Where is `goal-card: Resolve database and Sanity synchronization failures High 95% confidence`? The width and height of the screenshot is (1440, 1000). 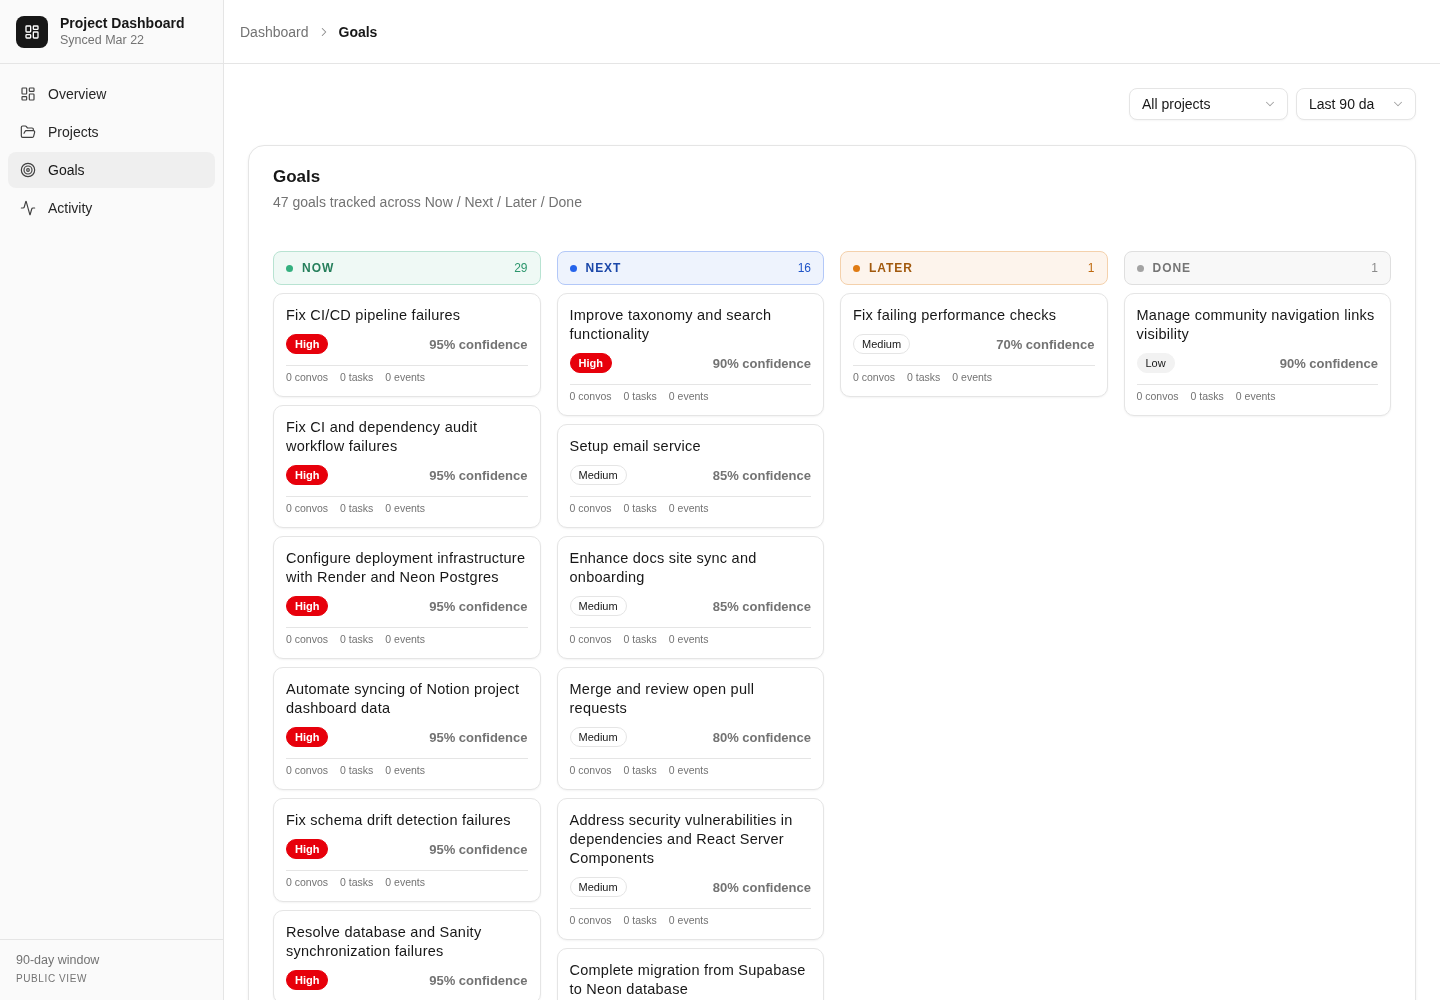 goal-card: Resolve database and Sanity synchronization failures High 95% confidence is located at coordinates (407, 955).